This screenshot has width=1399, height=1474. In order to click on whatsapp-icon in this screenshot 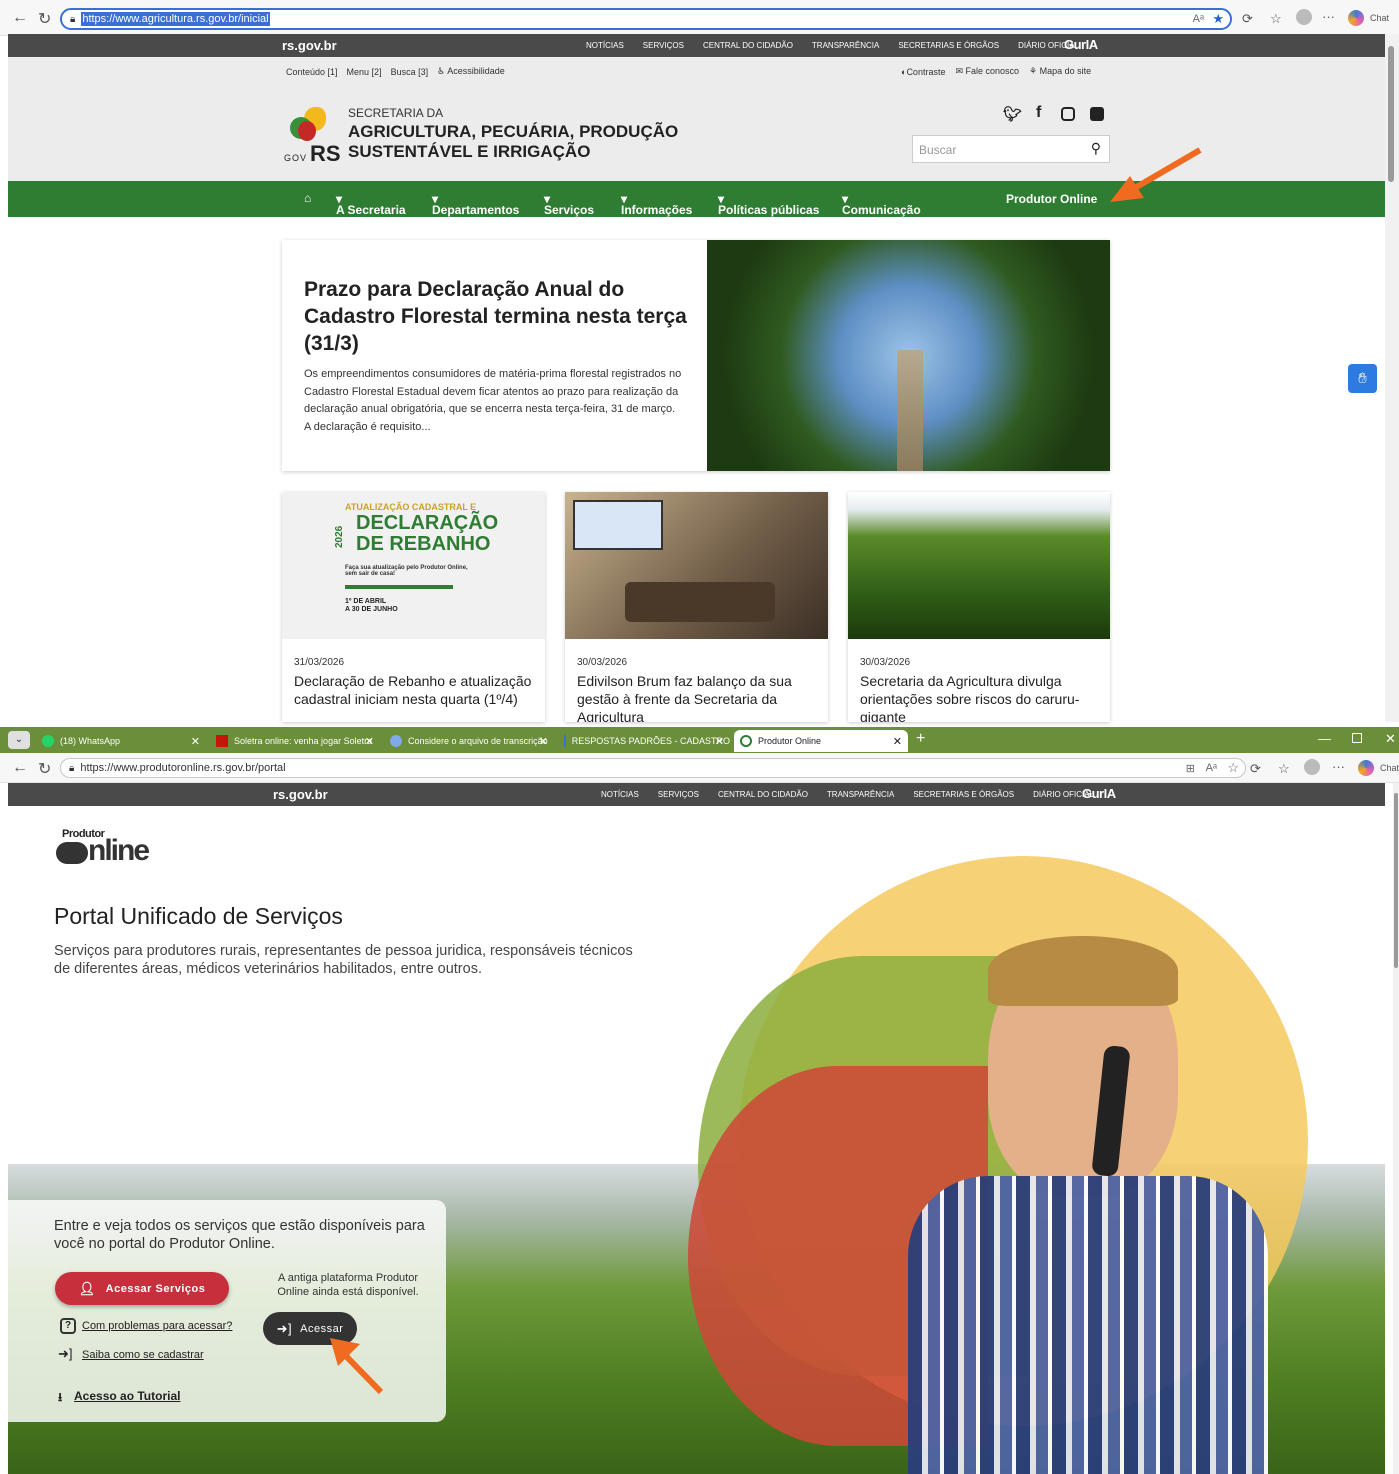, I will do `click(48, 741)`.